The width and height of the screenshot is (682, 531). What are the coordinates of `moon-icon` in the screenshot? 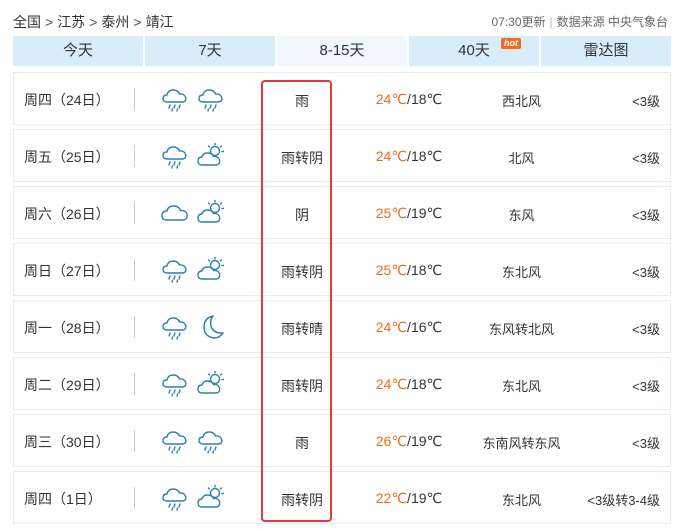 It's located at (211, 329).